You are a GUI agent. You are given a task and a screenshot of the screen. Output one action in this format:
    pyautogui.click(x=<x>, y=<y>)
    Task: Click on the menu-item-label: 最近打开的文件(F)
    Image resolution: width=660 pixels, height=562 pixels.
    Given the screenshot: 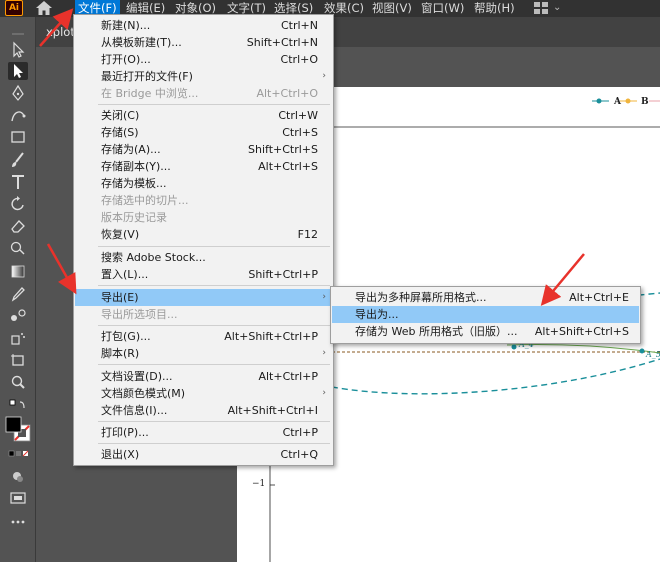 What is the action you would take?
    pyautogui.click(x=147, y=76)
    